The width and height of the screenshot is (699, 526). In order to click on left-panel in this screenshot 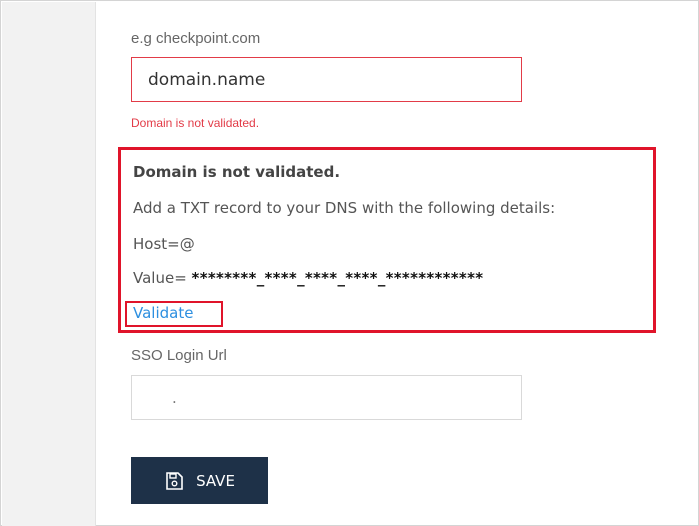, I will do `click(49, 264)`.